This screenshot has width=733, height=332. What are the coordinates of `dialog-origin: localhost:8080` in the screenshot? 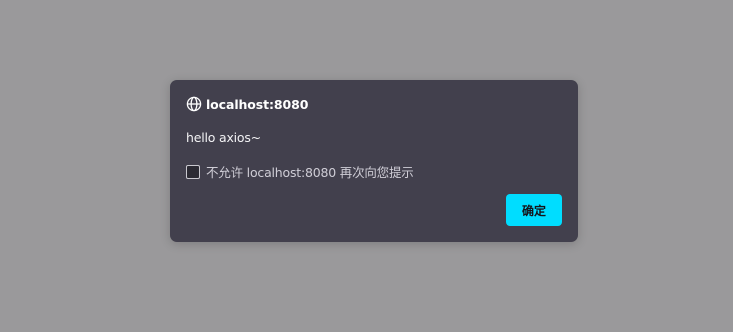 It's located at (247, 104).